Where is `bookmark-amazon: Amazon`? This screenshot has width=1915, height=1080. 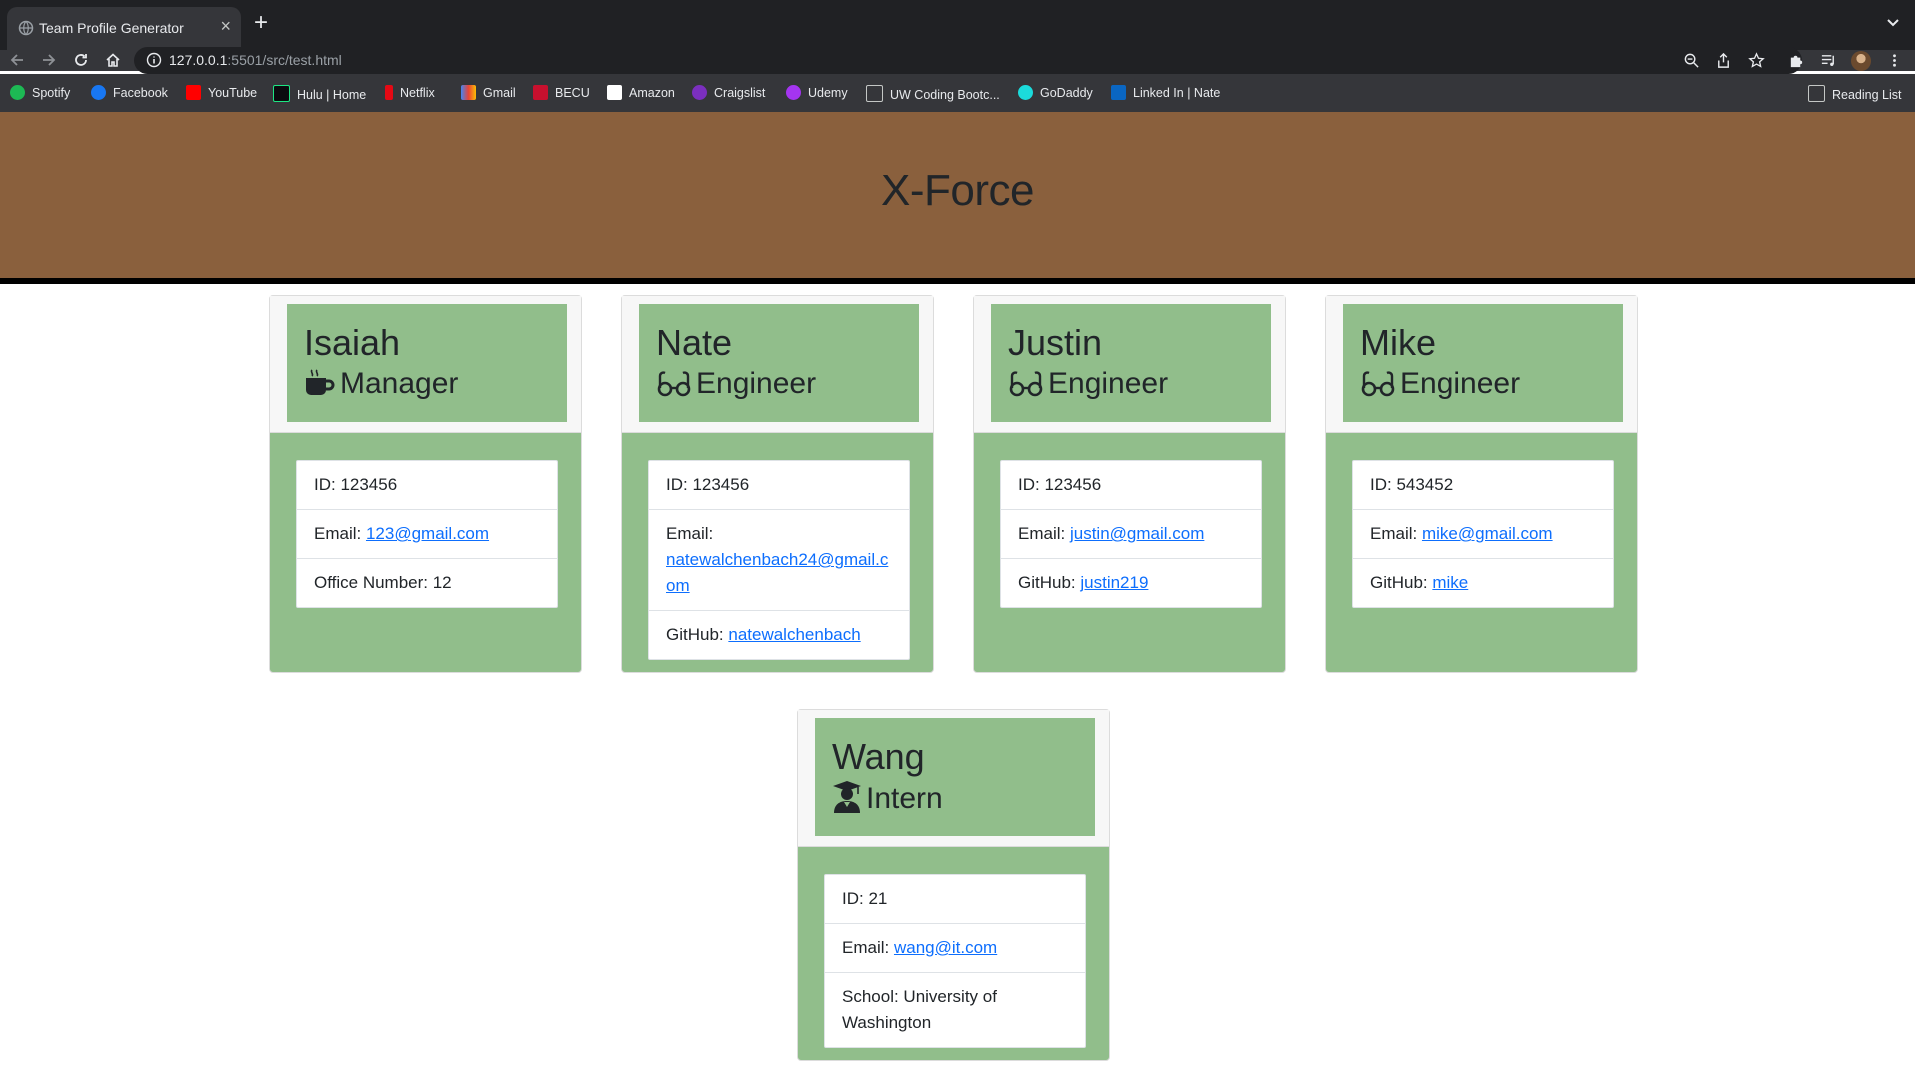
bookmark-amazon: Amazon is located at coordinates (641, 94).